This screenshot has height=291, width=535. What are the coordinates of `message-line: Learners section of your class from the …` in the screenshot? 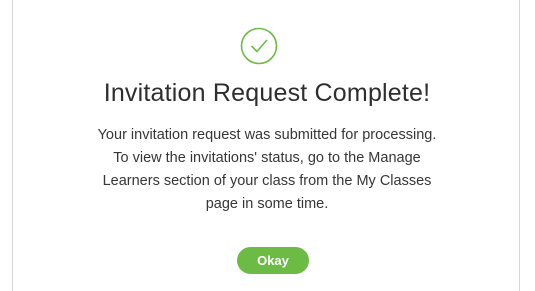 It's located at (267, 181).